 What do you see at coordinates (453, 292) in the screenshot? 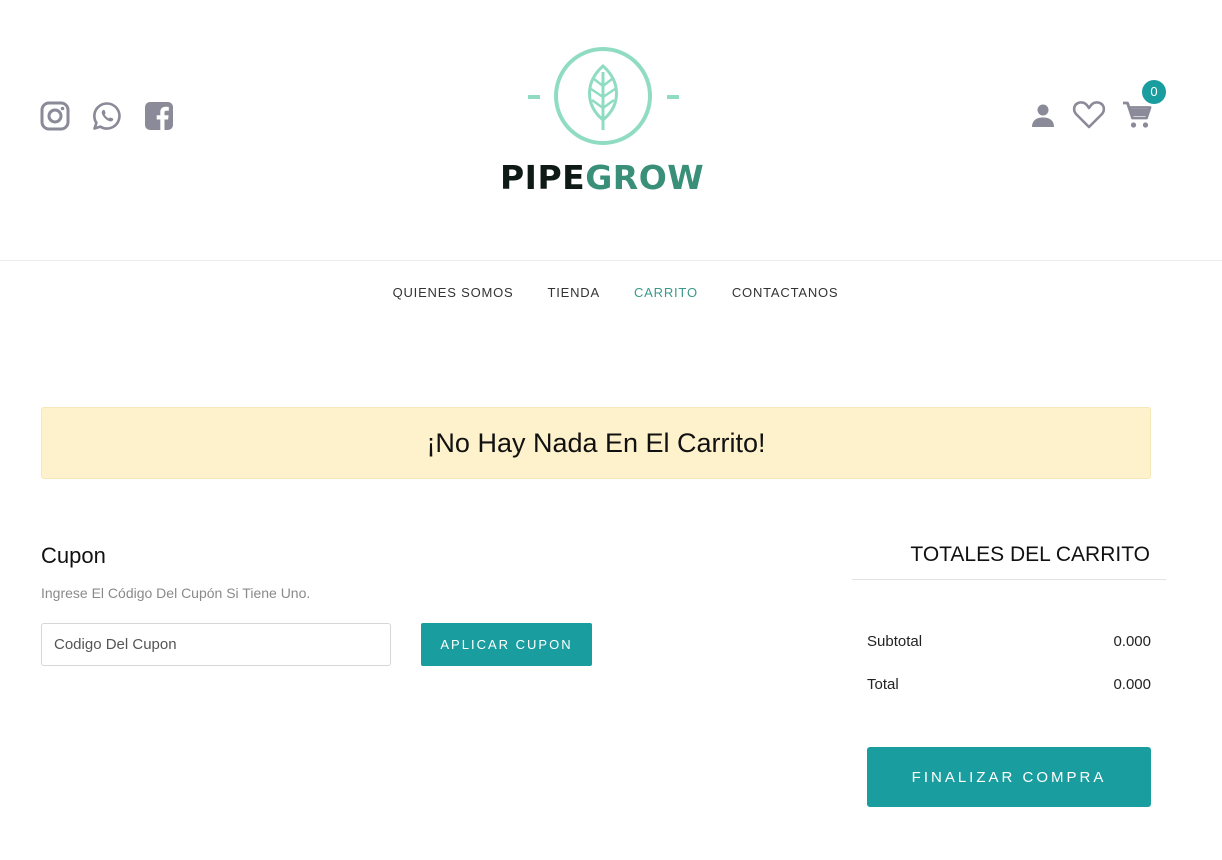
I see `nav-item-quienes-somos: QUIENES SOMOS` at bounding box center [453, 292].